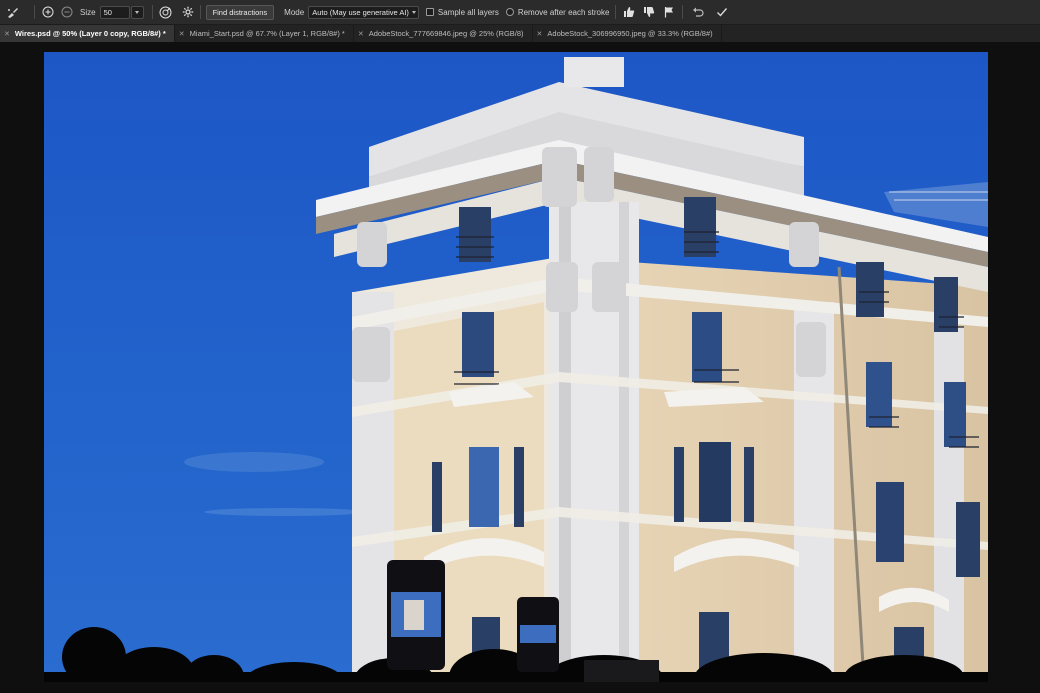 This screenshot has height=693, width=1040. I want to click on checkmark-icon, so click(722, 12).